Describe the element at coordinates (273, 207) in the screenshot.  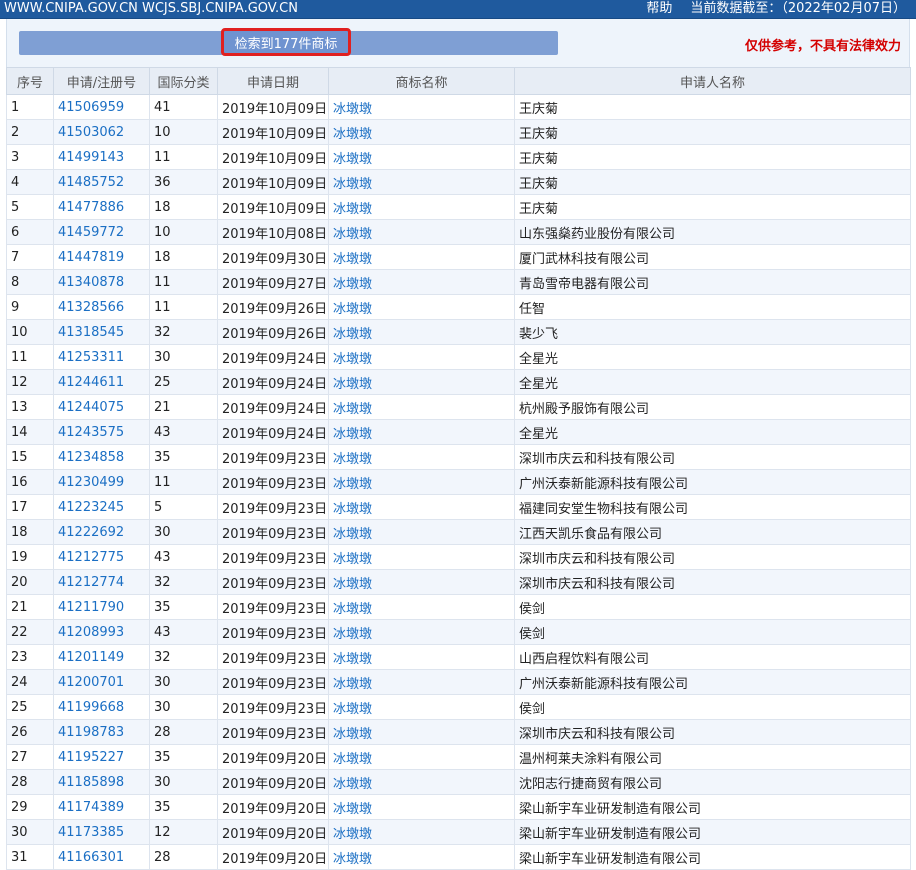
I see `cell-col-date: 2019年10月09日` at that location.